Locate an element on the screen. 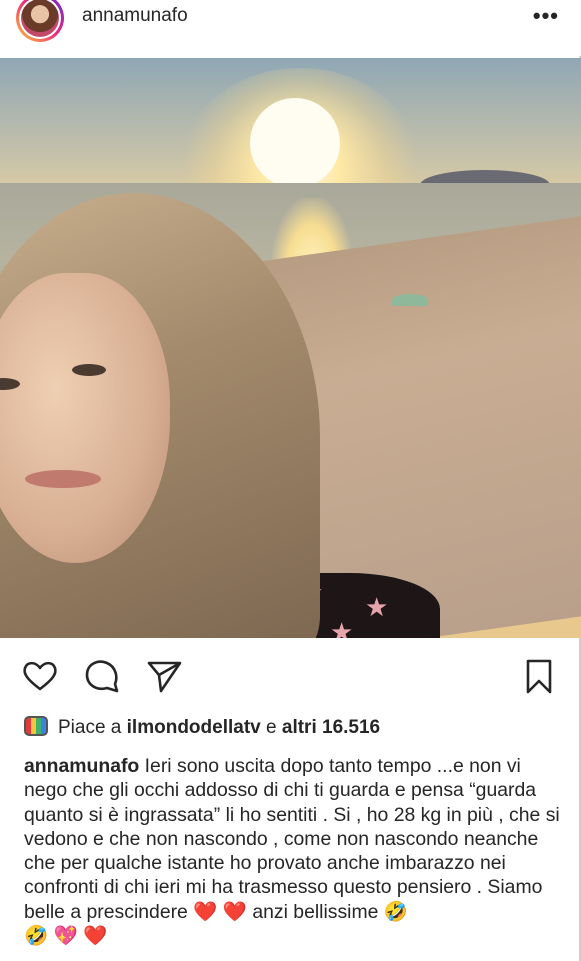 The width and height of the screenshot is (581, 961). eye-right is located at coordinates (89, 370).